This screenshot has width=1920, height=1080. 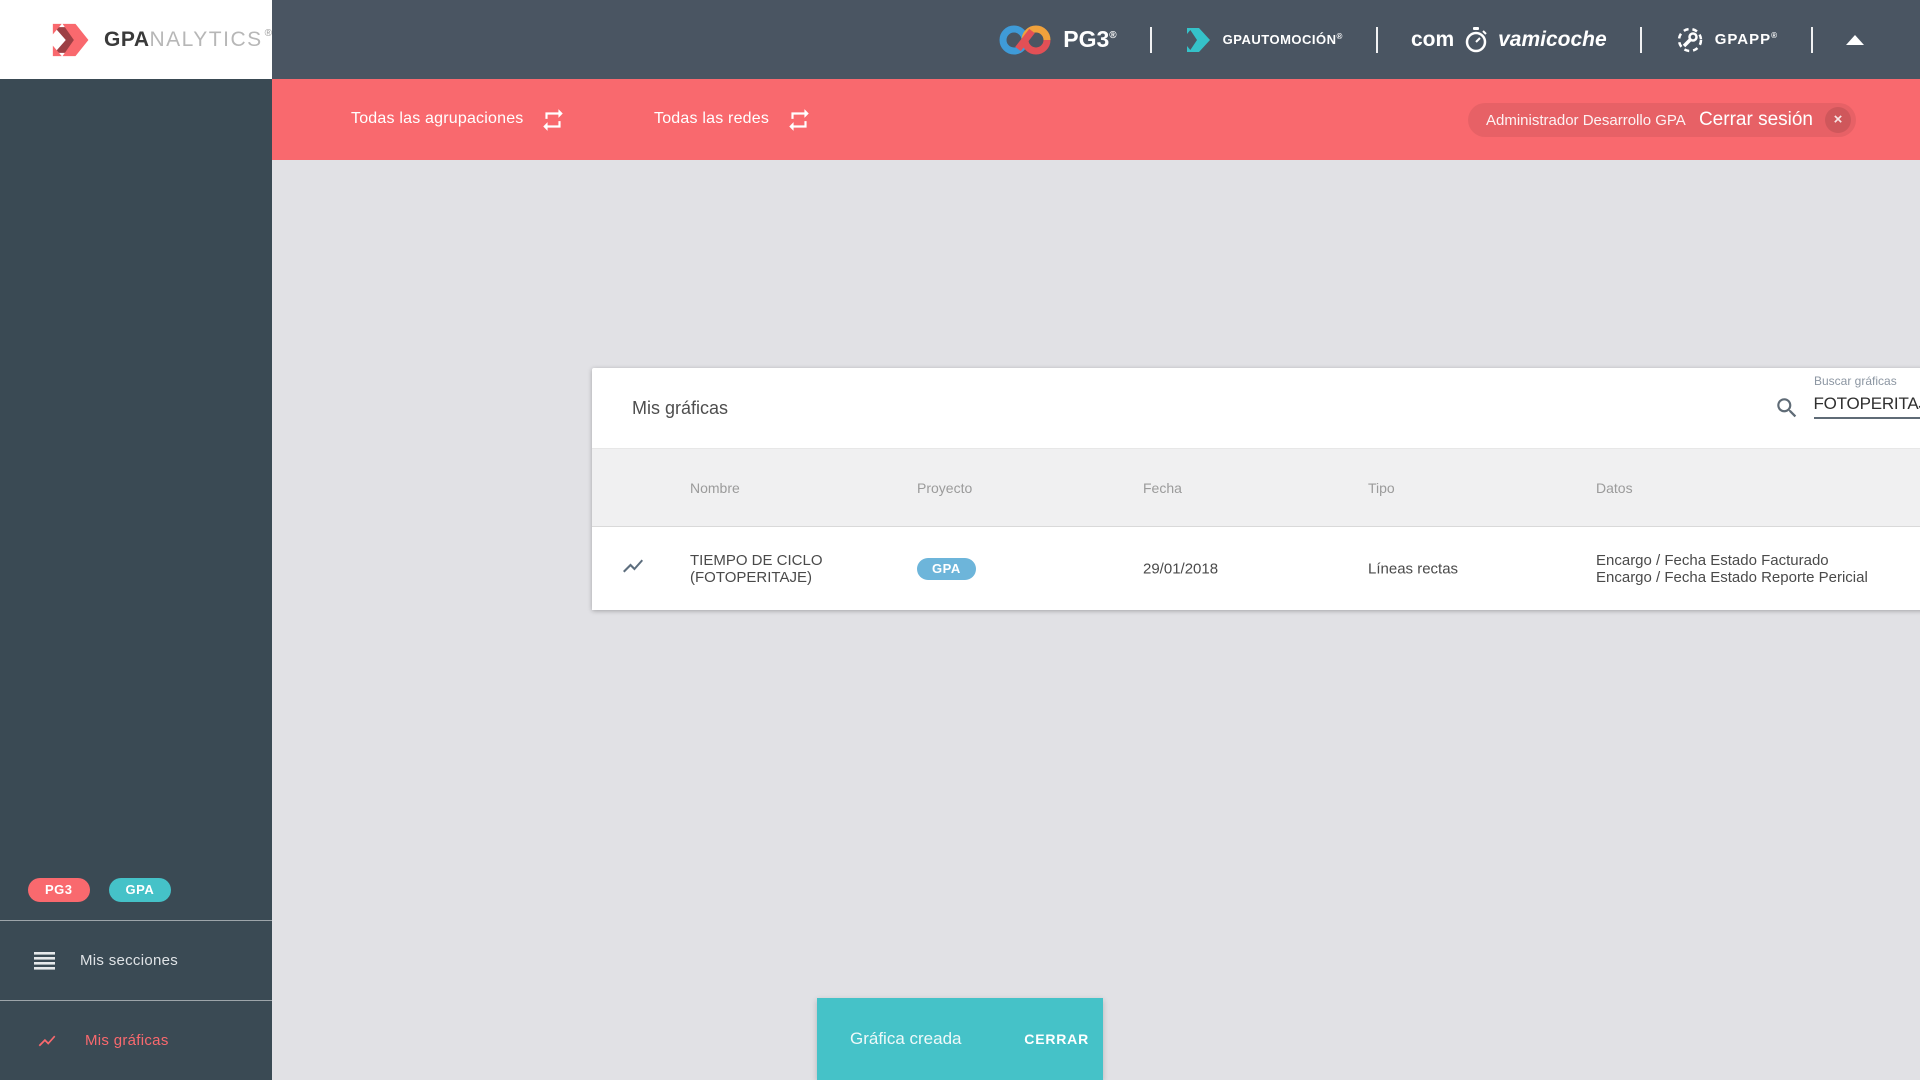 I want to click on snackbar: Gráfica creada CERRAR, so click(x=960, y=1039).